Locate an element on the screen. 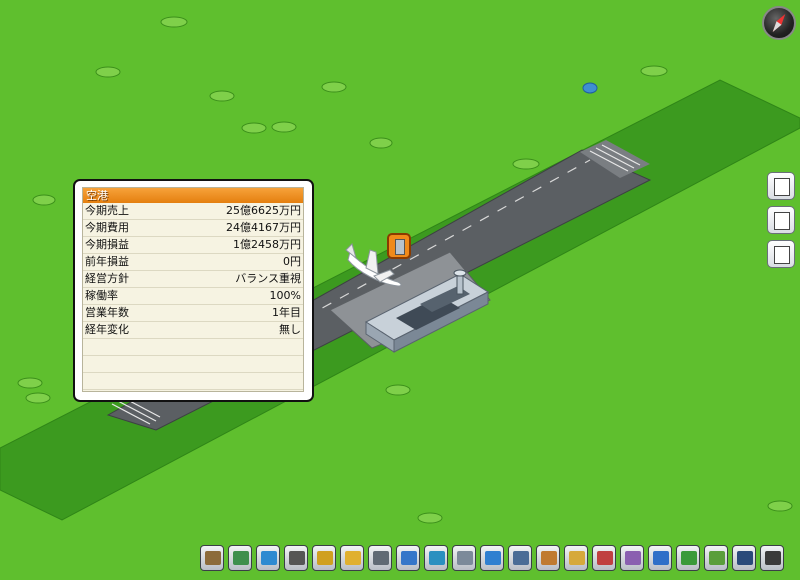 This screenshot has width=800, height=580. toolbar-button-ropeway is located at coordinates (436, 558).